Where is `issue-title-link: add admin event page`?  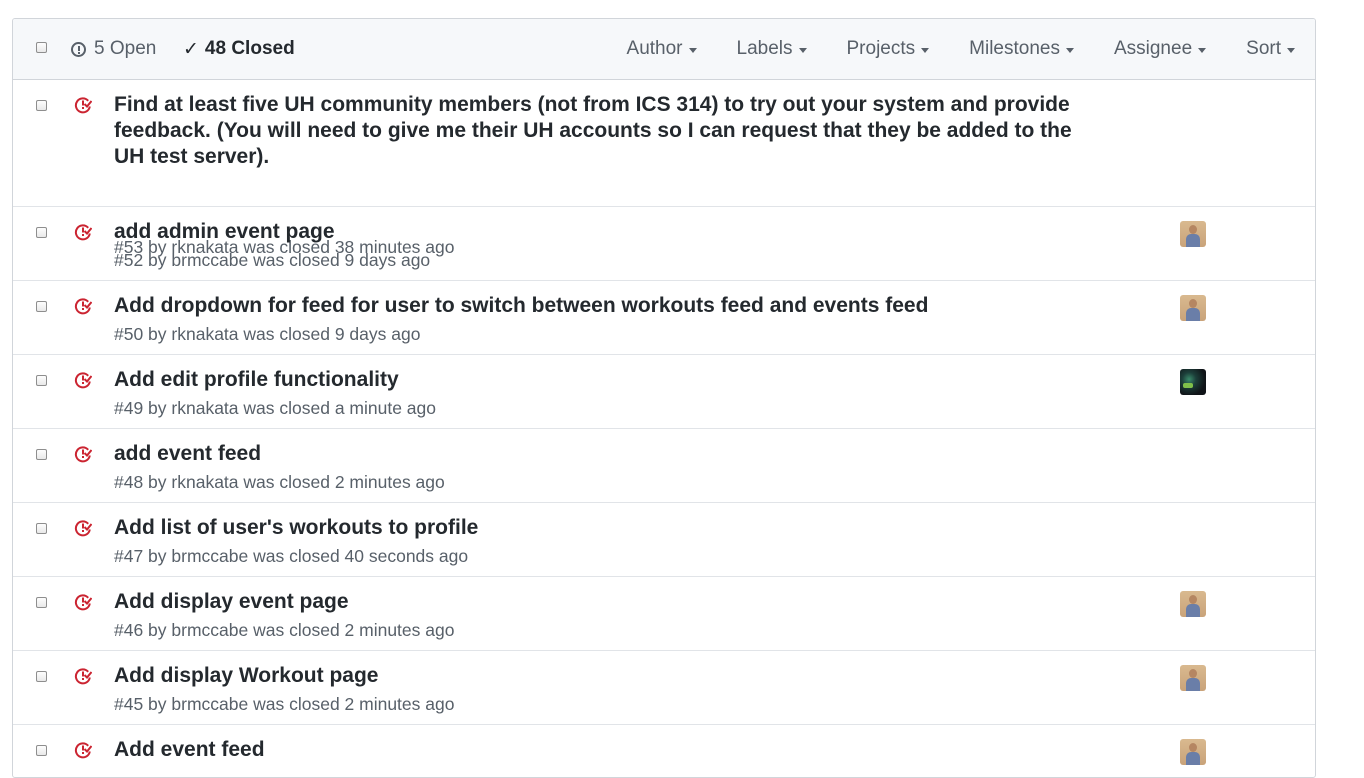
issue-title-link: add admin event page is located at coordinates (609, 232).